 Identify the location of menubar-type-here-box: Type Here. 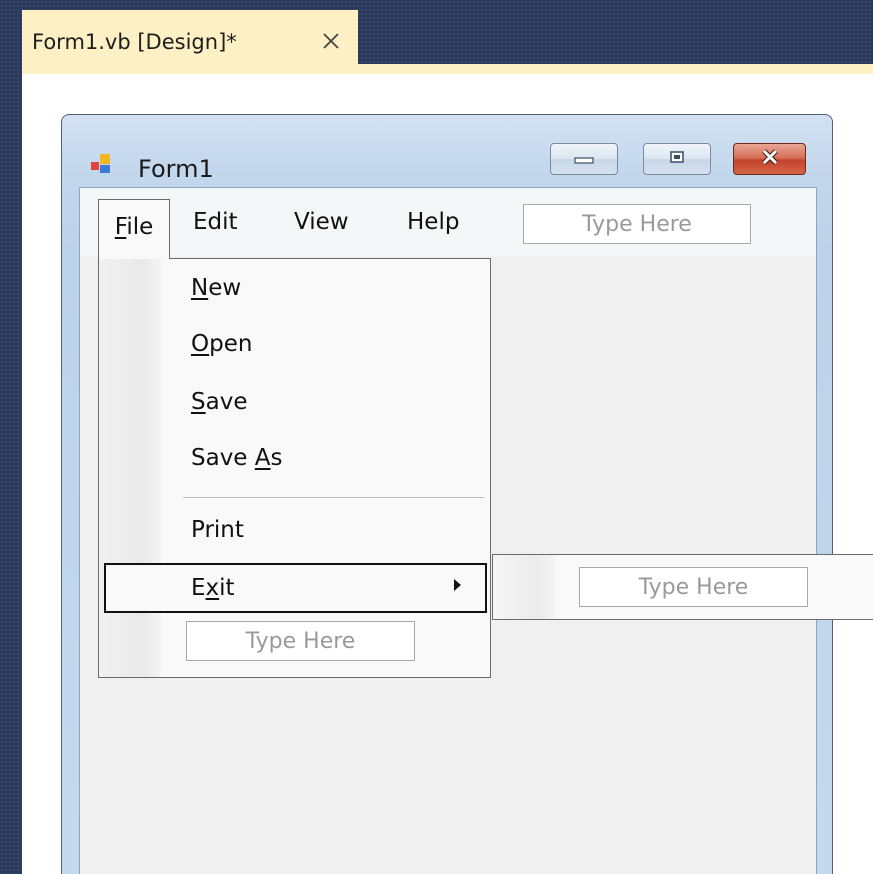
(637, 224).